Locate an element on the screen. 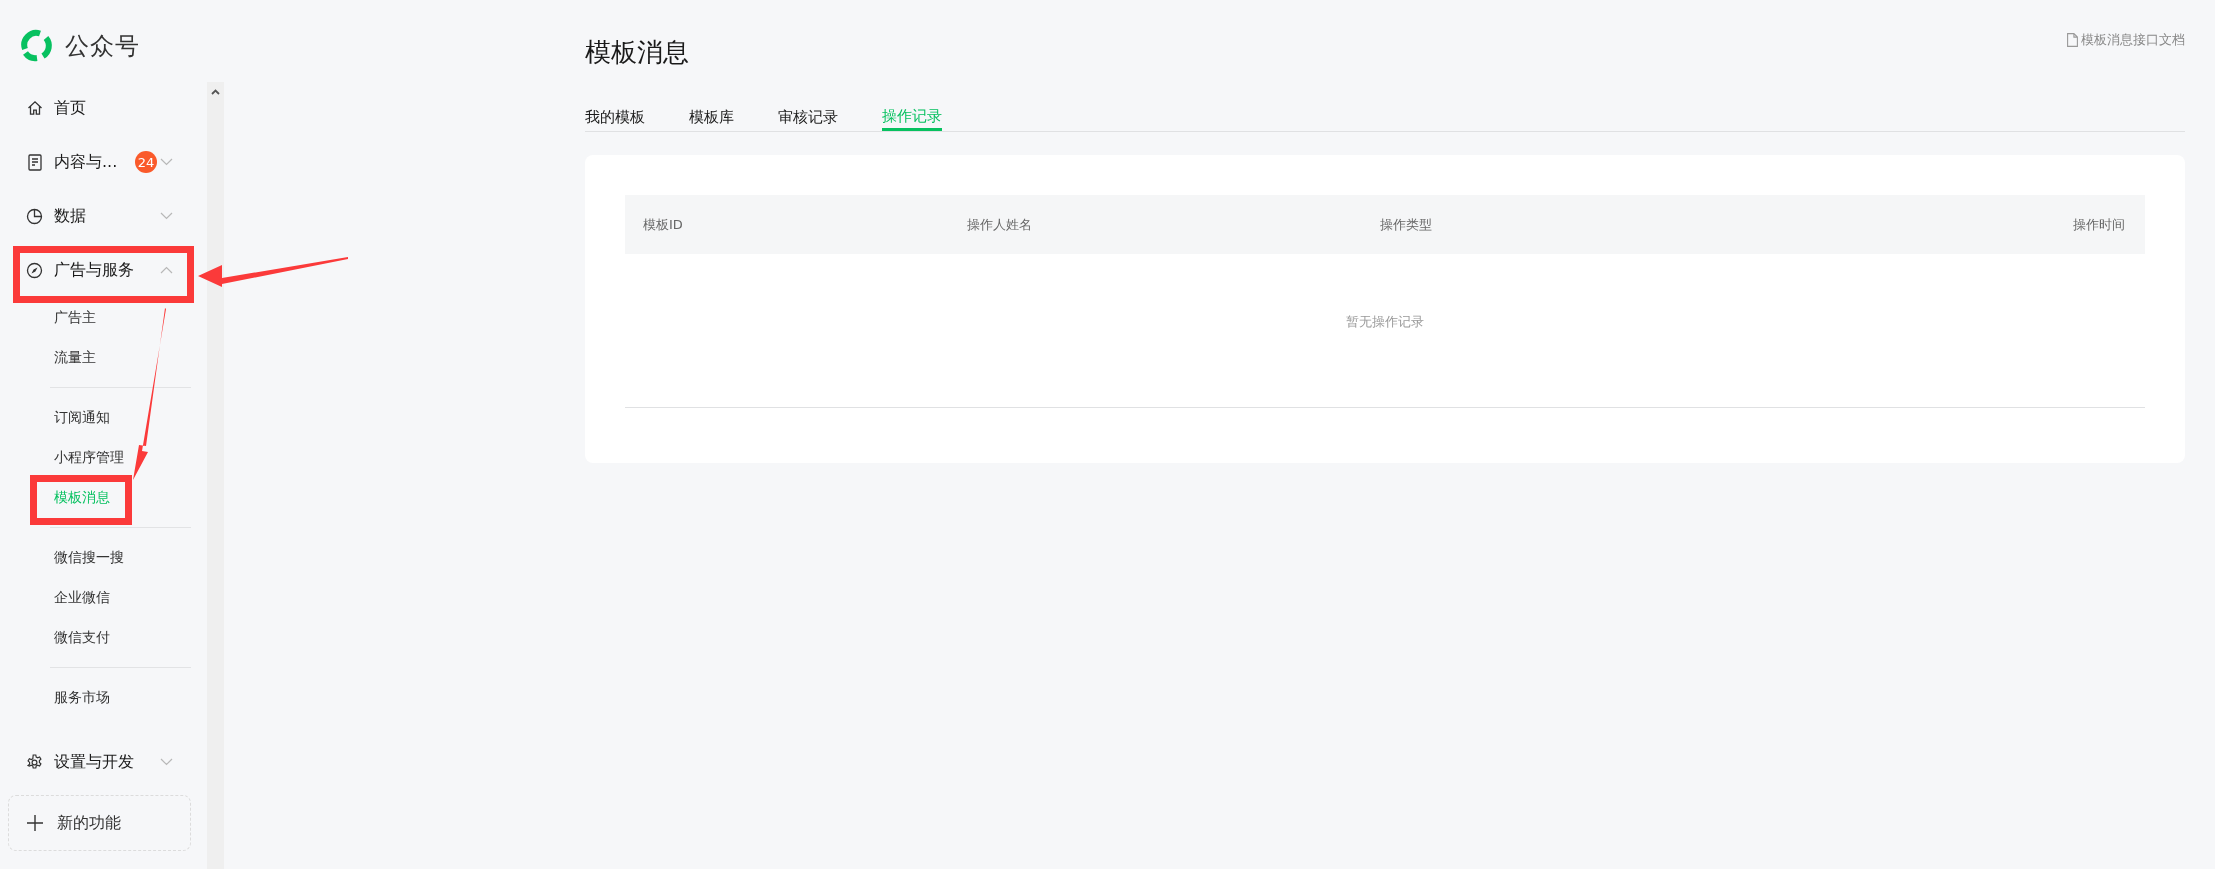 This screenshot has height=869, width=2215. logo-icon is located at coordinates (36, 45).